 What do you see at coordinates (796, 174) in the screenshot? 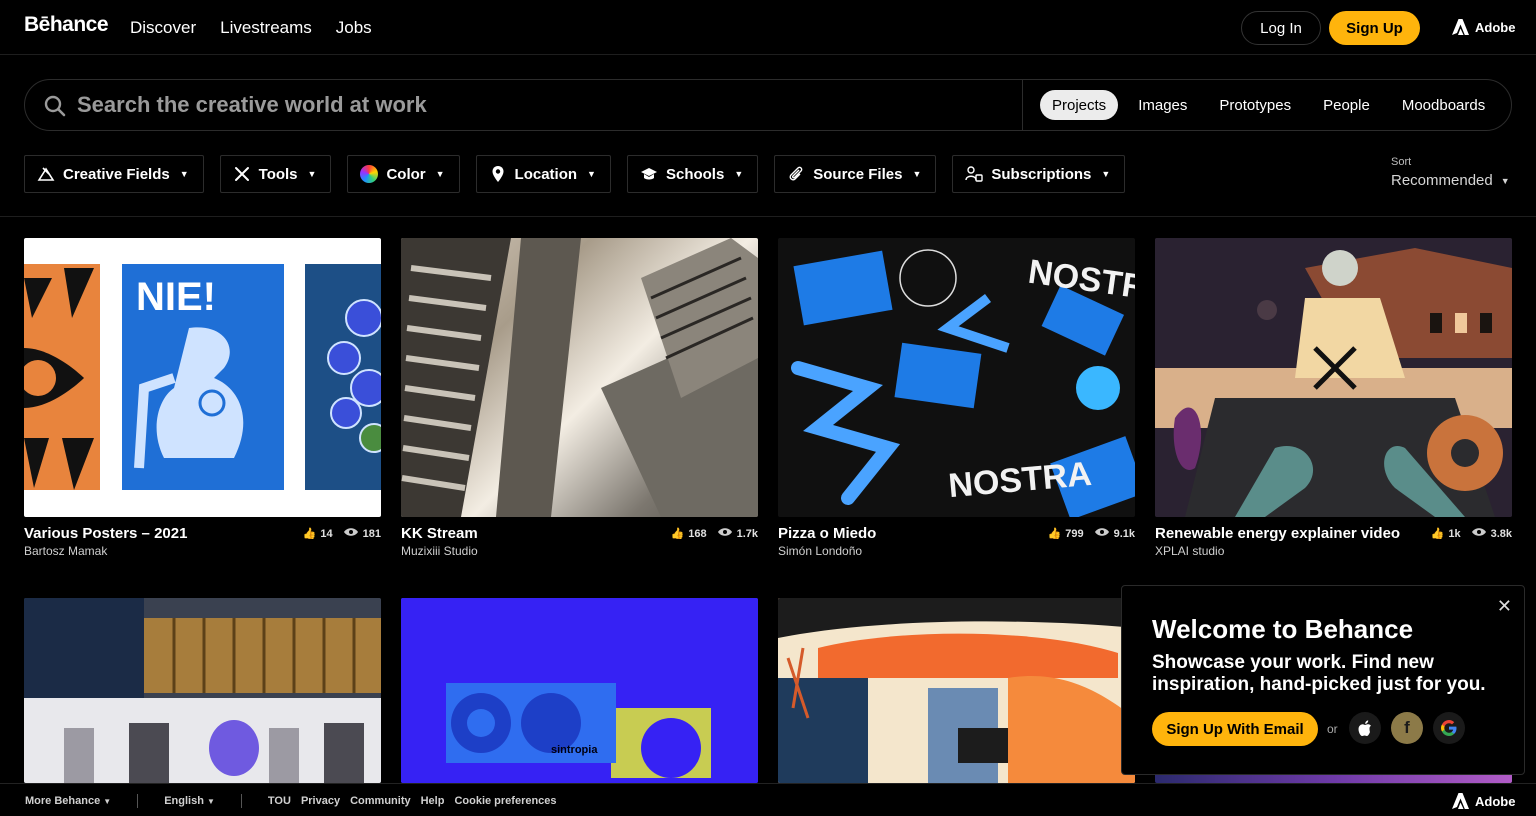
I see `paperclip-icon` at bounding box center [796, 174].